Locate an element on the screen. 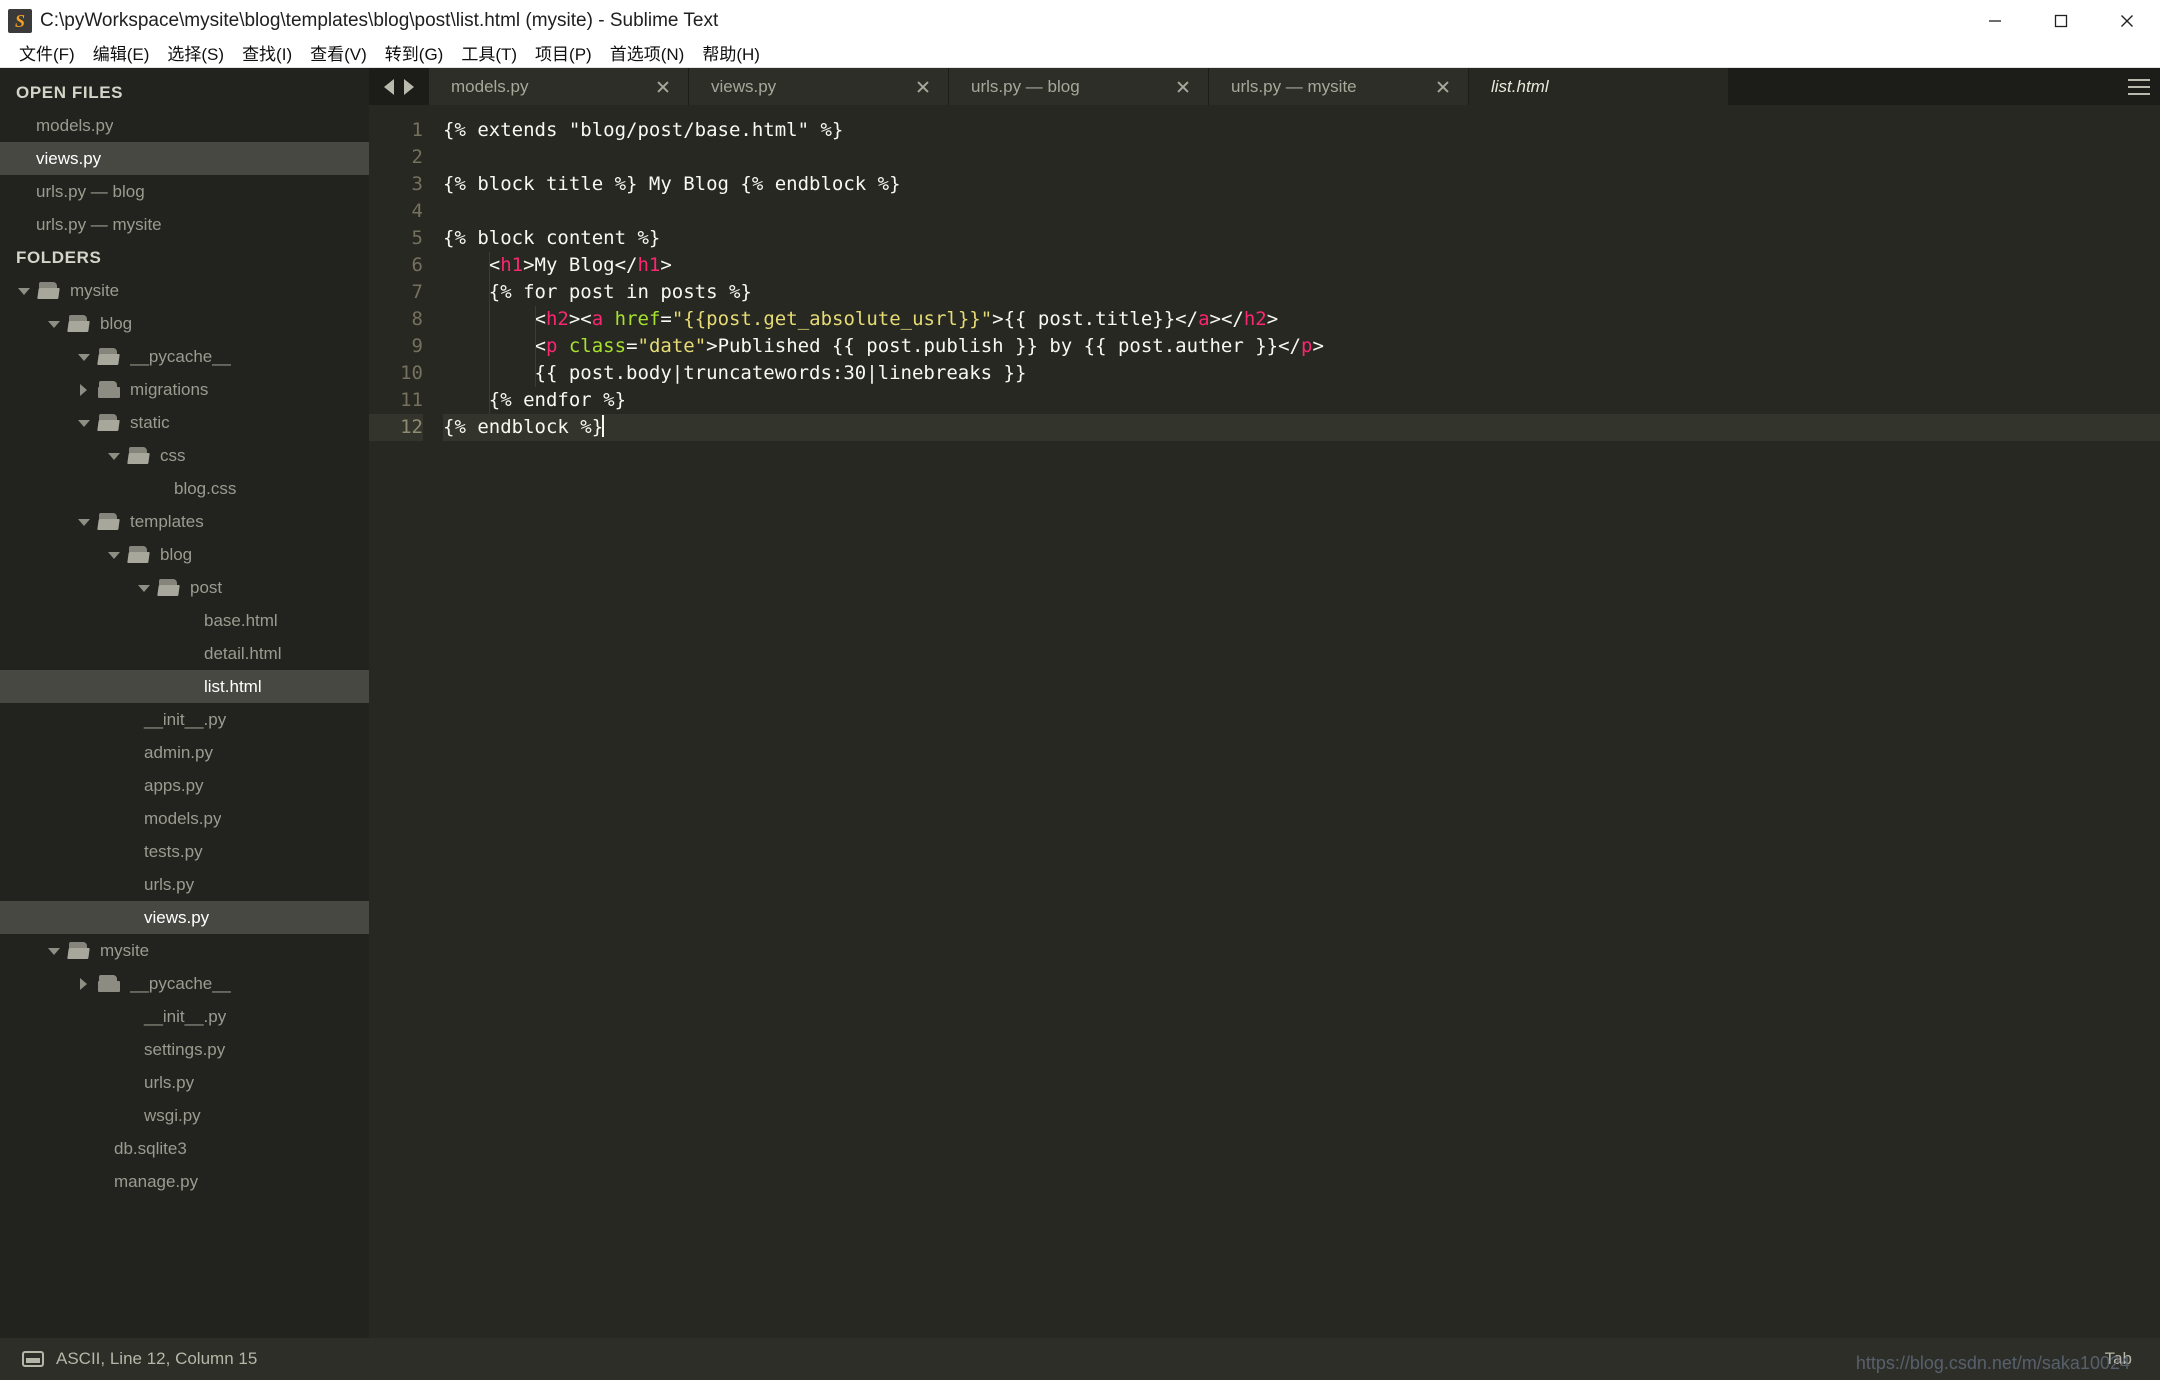  code-line: {% for post in posts %} is located at coordinates (1301, 292).